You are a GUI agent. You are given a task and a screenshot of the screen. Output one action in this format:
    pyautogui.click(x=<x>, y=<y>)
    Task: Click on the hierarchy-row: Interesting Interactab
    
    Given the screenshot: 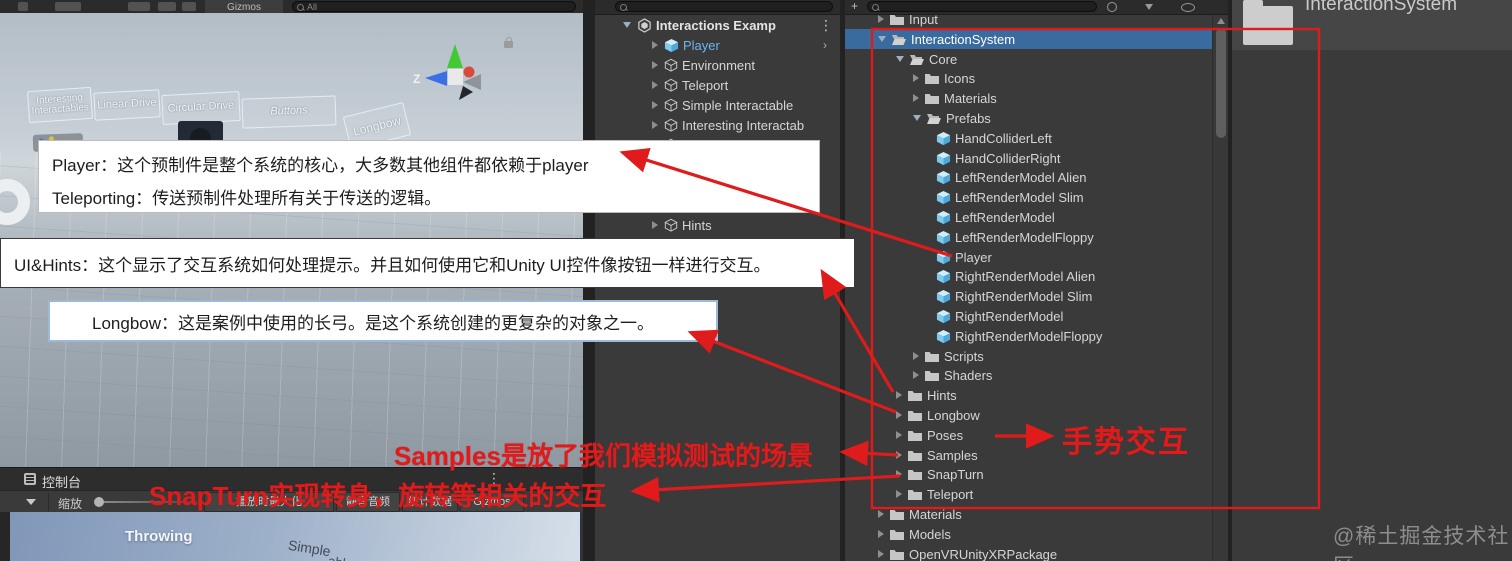 What is the action you would take?
    pyautogui.click(x=717, y=125)
    